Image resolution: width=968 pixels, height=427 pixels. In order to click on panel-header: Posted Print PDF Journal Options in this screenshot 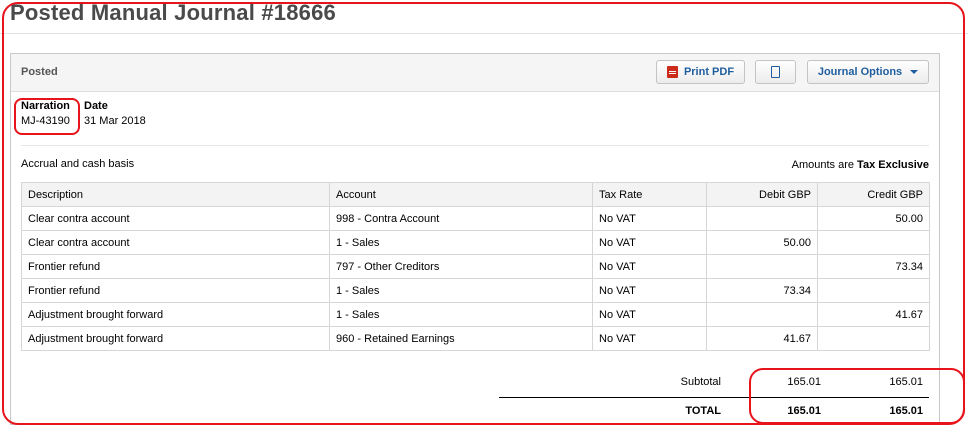, I will do `click(475, 73)`.